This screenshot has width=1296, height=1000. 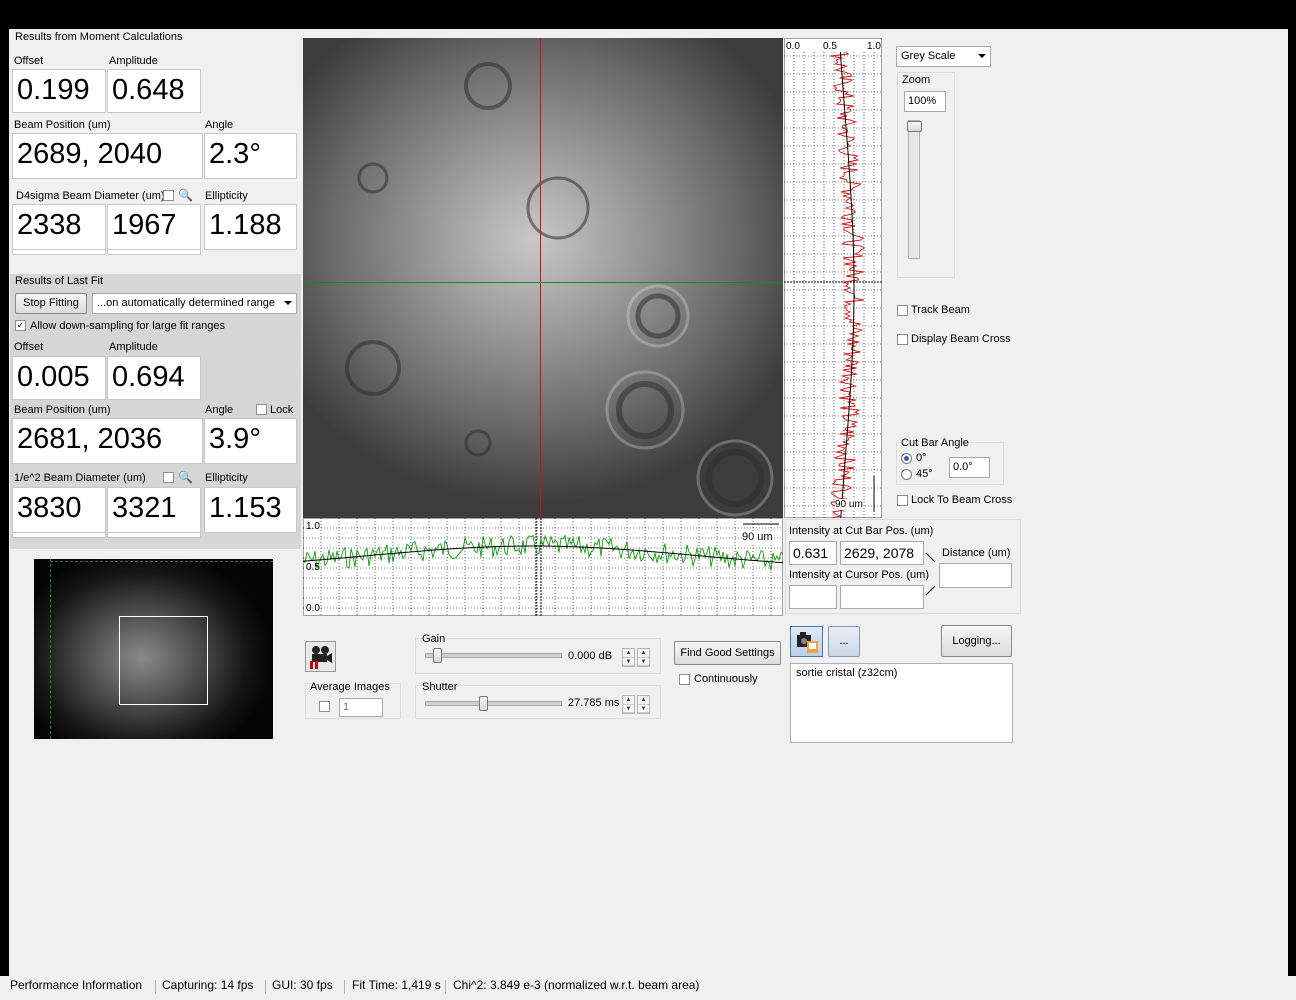 I want to click on moment-diameter-checkbox, so click(x=168, y=195).